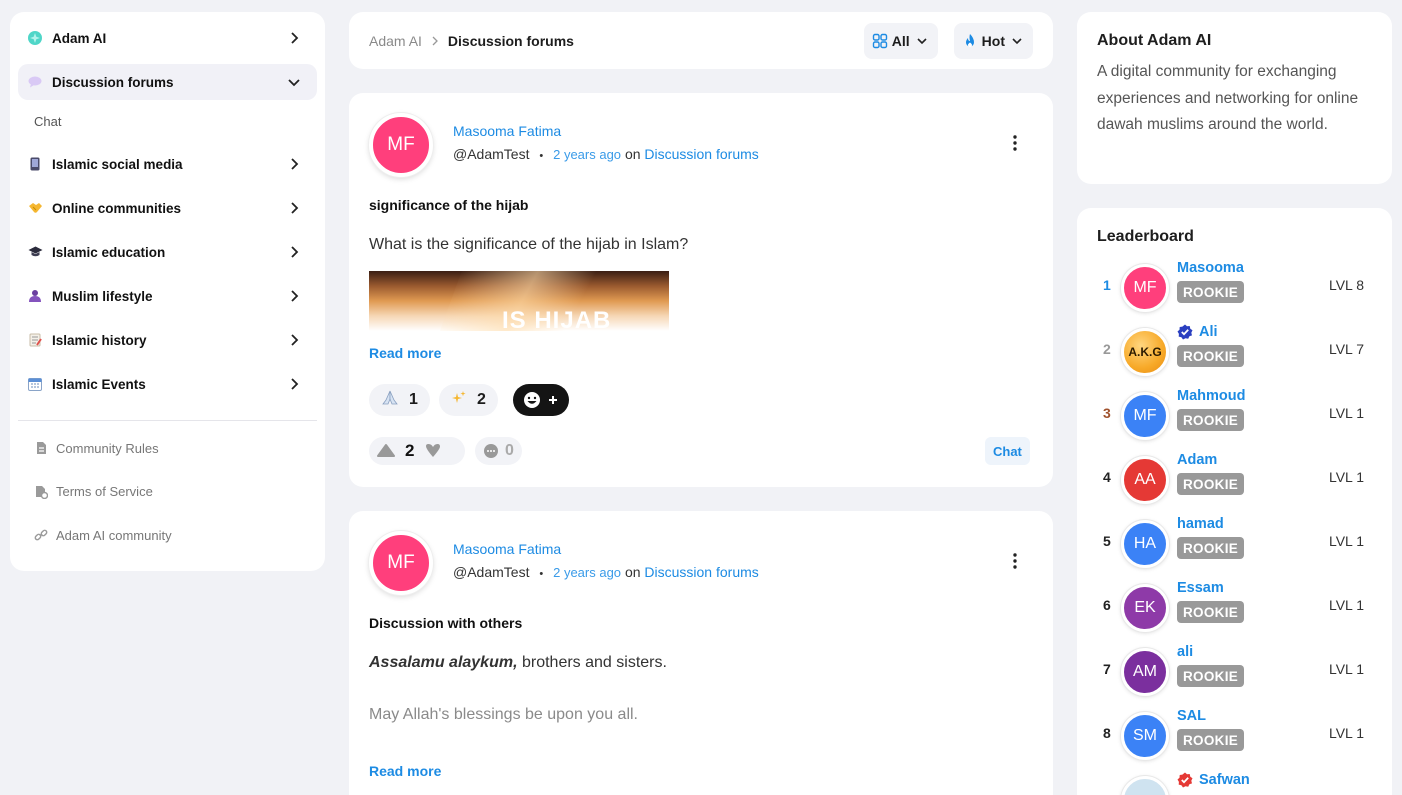  What do you see at coordinates (459, 400) in the screenshot?
I see `sparkles-icon` at bounding box center [459, 400].